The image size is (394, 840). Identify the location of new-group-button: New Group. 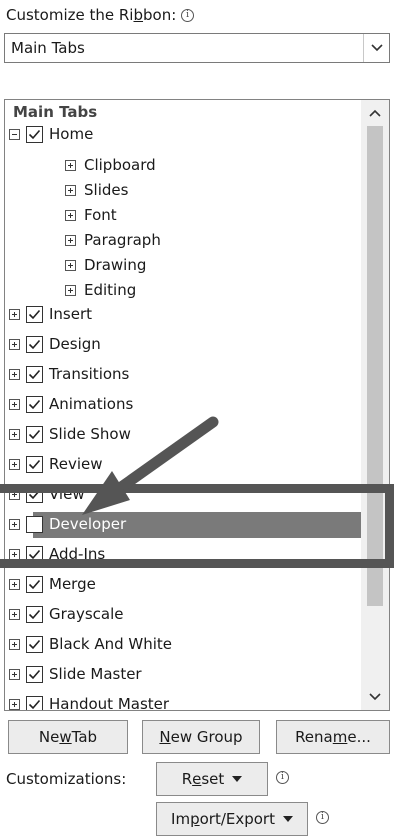
(201, 737).